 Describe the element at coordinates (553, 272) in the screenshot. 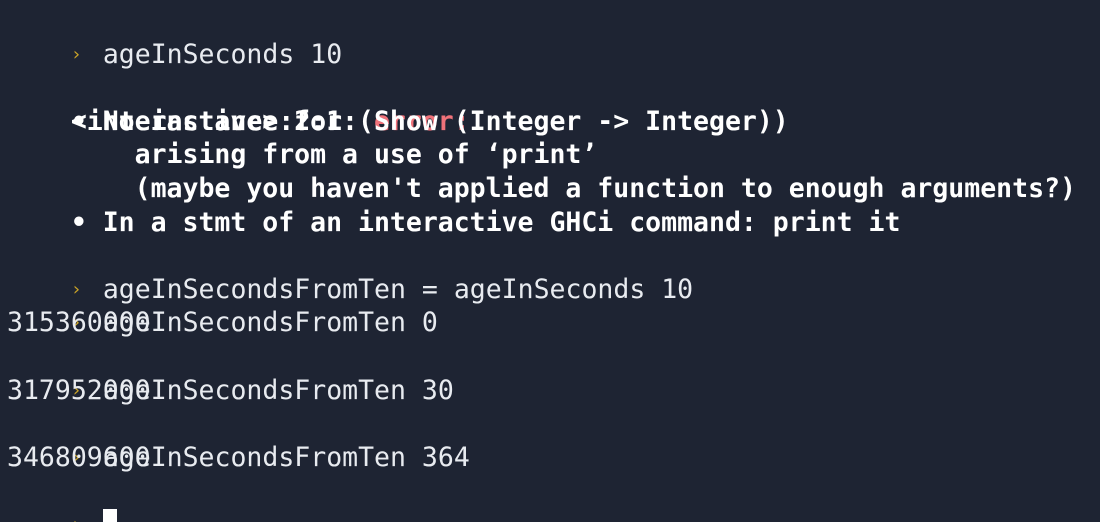

I see `prompt-line: › ageInSecondsFromTen = ageInSeconds 10` at that location.